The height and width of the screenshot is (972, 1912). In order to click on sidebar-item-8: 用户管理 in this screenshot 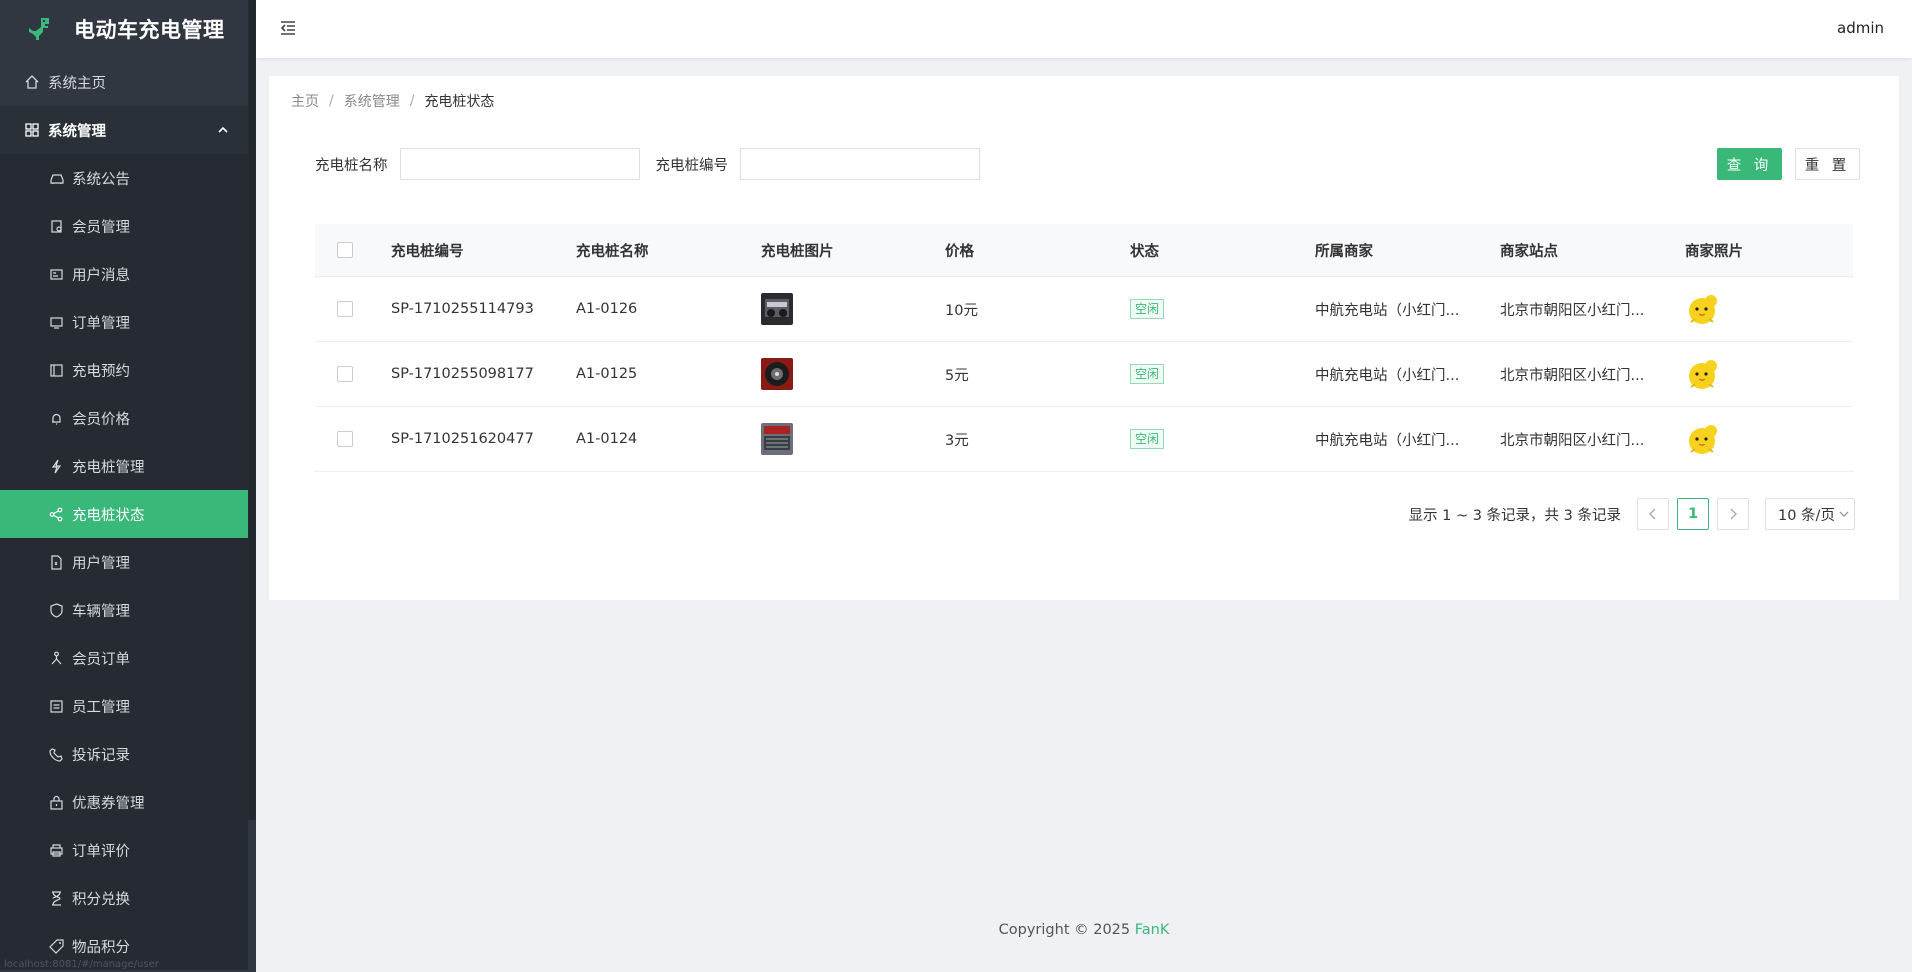, I will do `click(124, 562)`.